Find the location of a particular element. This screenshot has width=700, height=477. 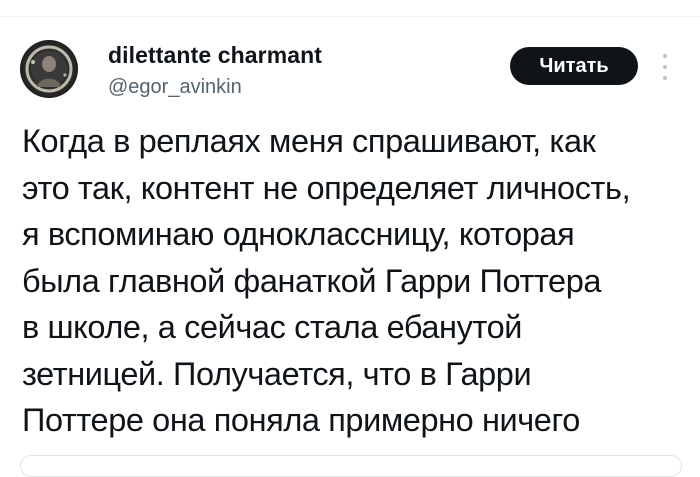

tweet-text-line: в школе, а сейчас стала ебанутой is located at coordinates (272, 327).